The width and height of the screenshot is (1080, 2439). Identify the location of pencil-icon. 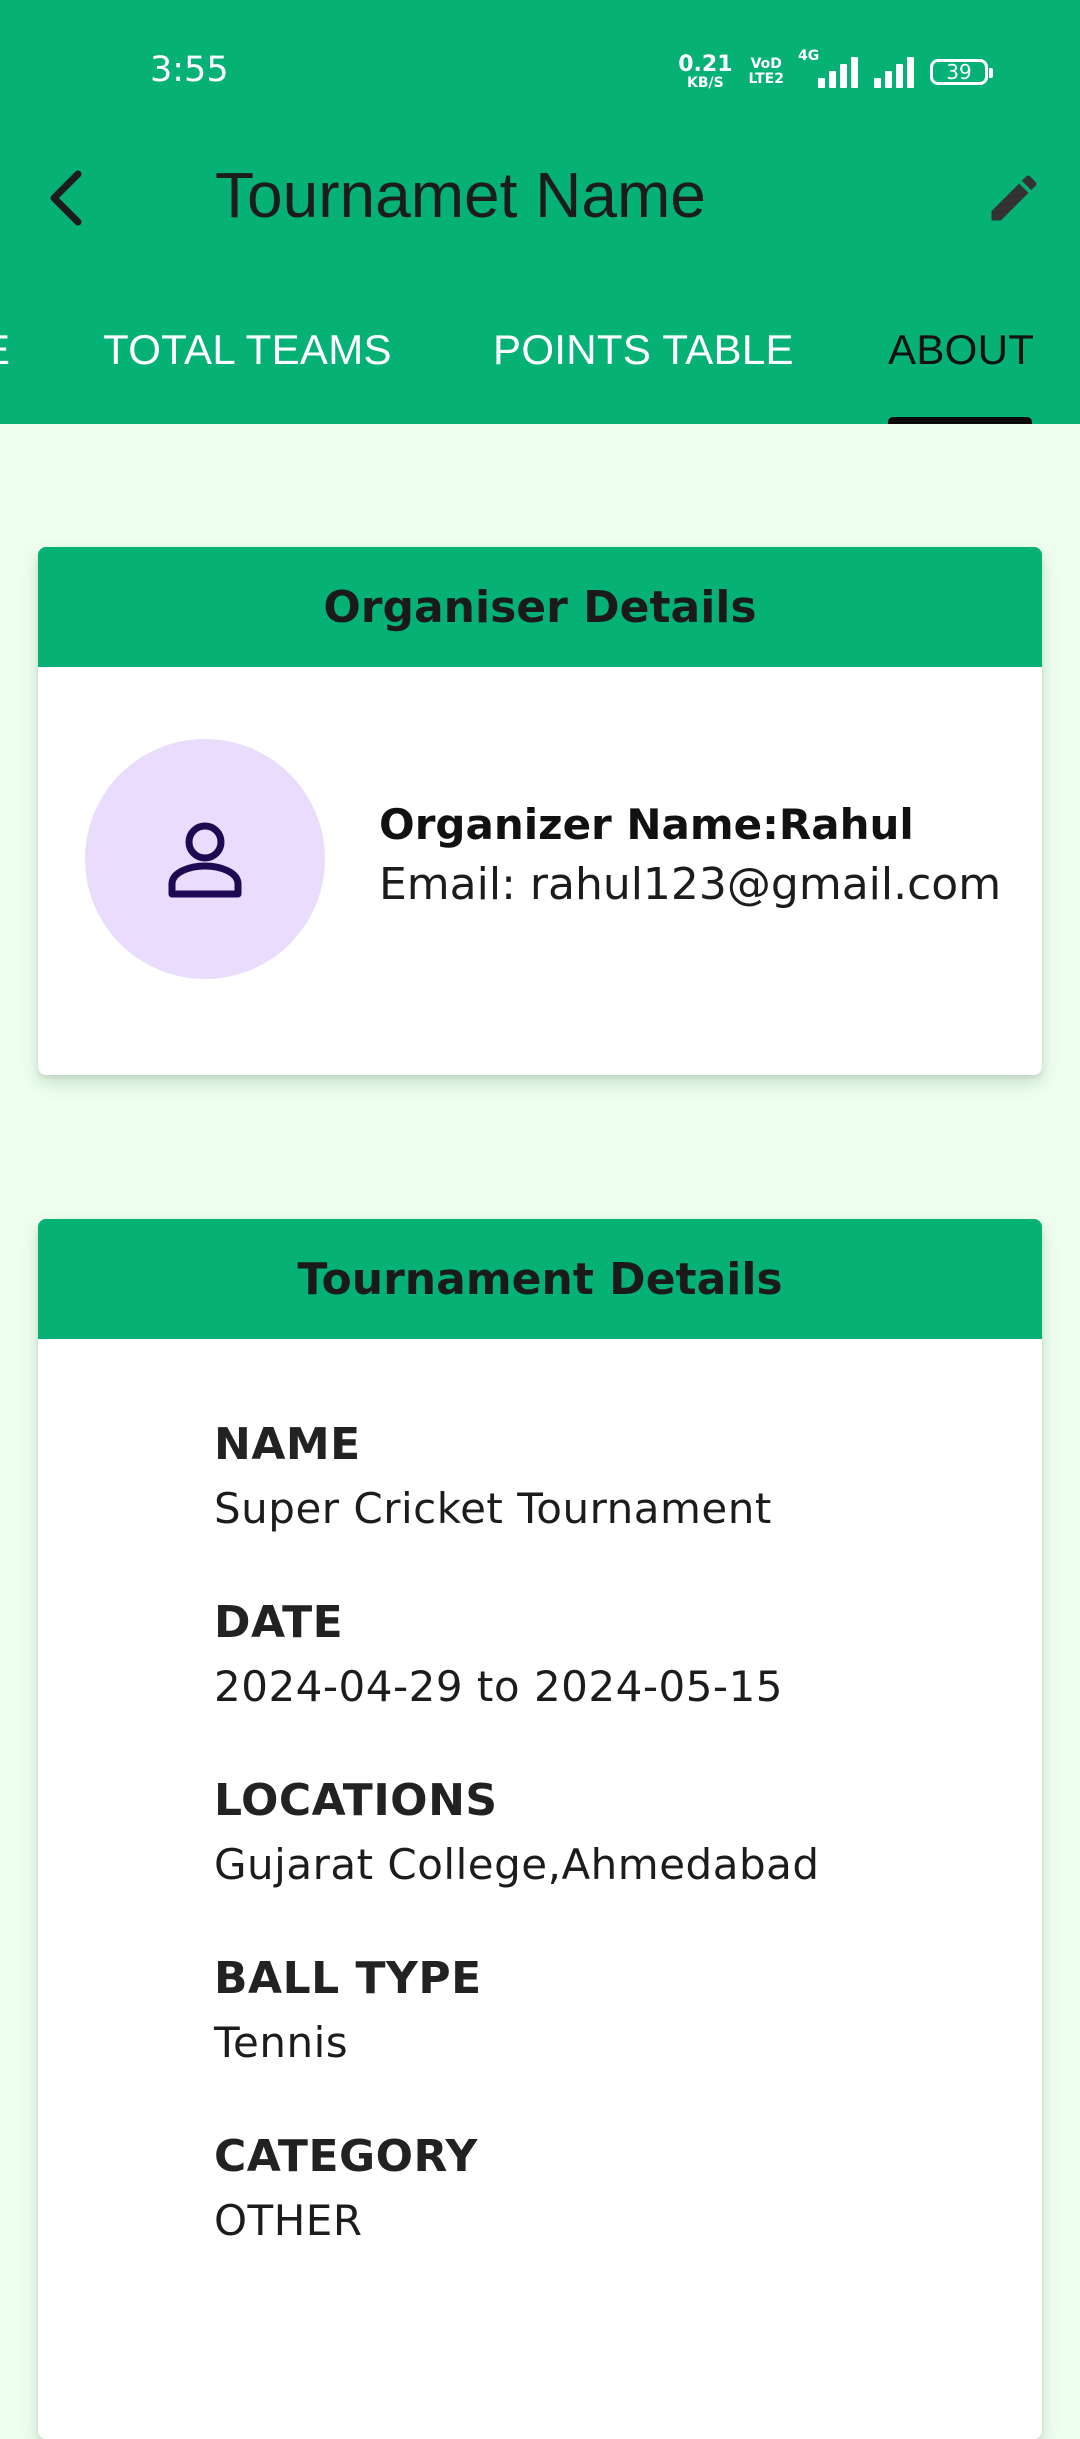
(1014, 198).